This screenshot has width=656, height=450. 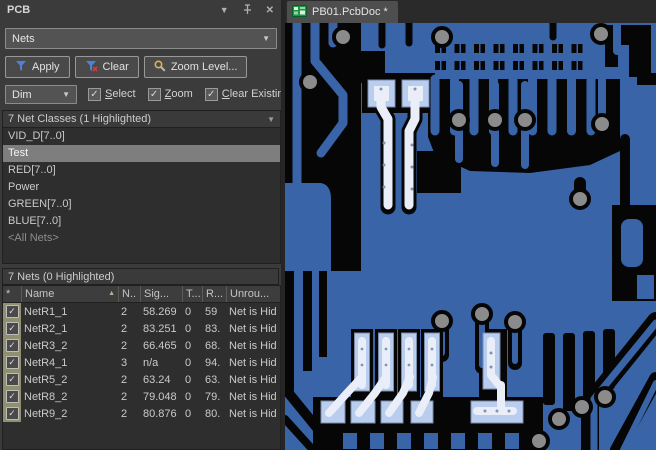 I want to click on signal-length: 66.465, so click(x=160, y=345).